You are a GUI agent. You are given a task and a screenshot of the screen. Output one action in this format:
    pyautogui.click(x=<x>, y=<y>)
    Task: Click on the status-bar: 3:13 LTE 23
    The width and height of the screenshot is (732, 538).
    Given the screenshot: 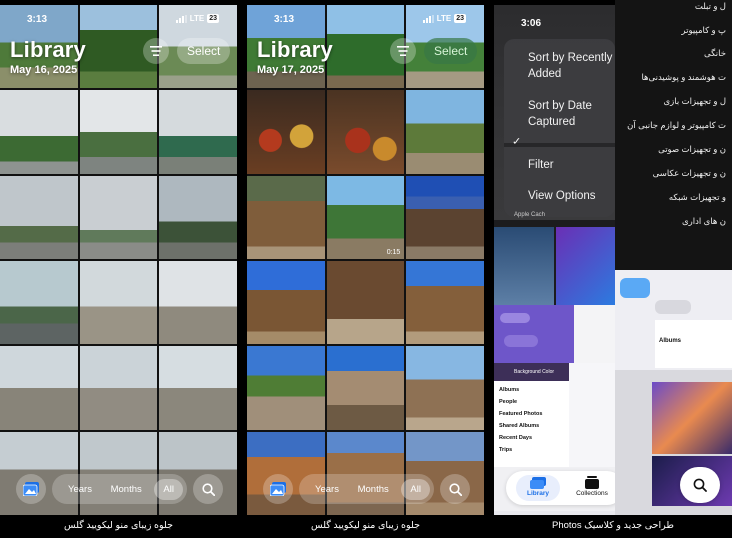 What is the action you would take?
    pyautogui.click(x=365, y=21)
    